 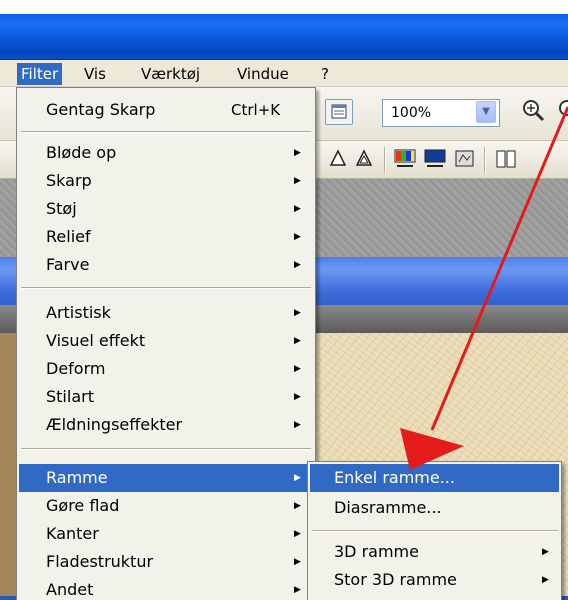 I want to click on menu-item-label: Andet, so click(x=70, y=589).